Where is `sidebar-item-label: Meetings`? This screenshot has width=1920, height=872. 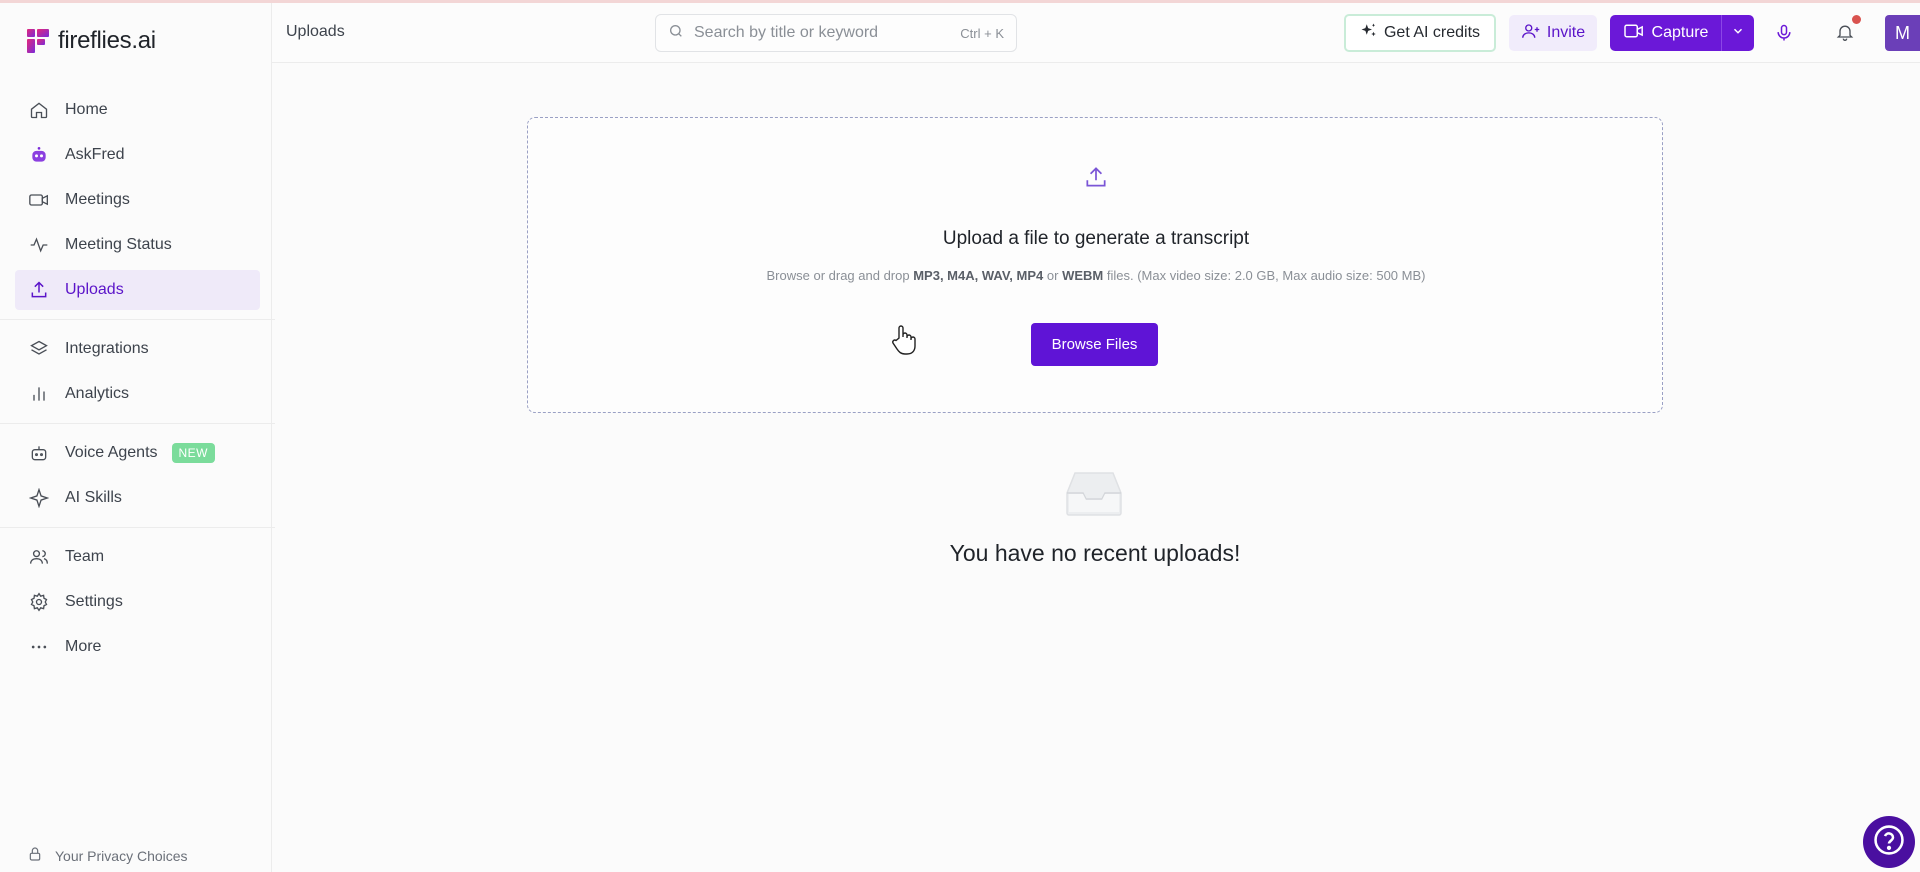
sidebar-item-label: Meetings is located at coordinates (97, 199).